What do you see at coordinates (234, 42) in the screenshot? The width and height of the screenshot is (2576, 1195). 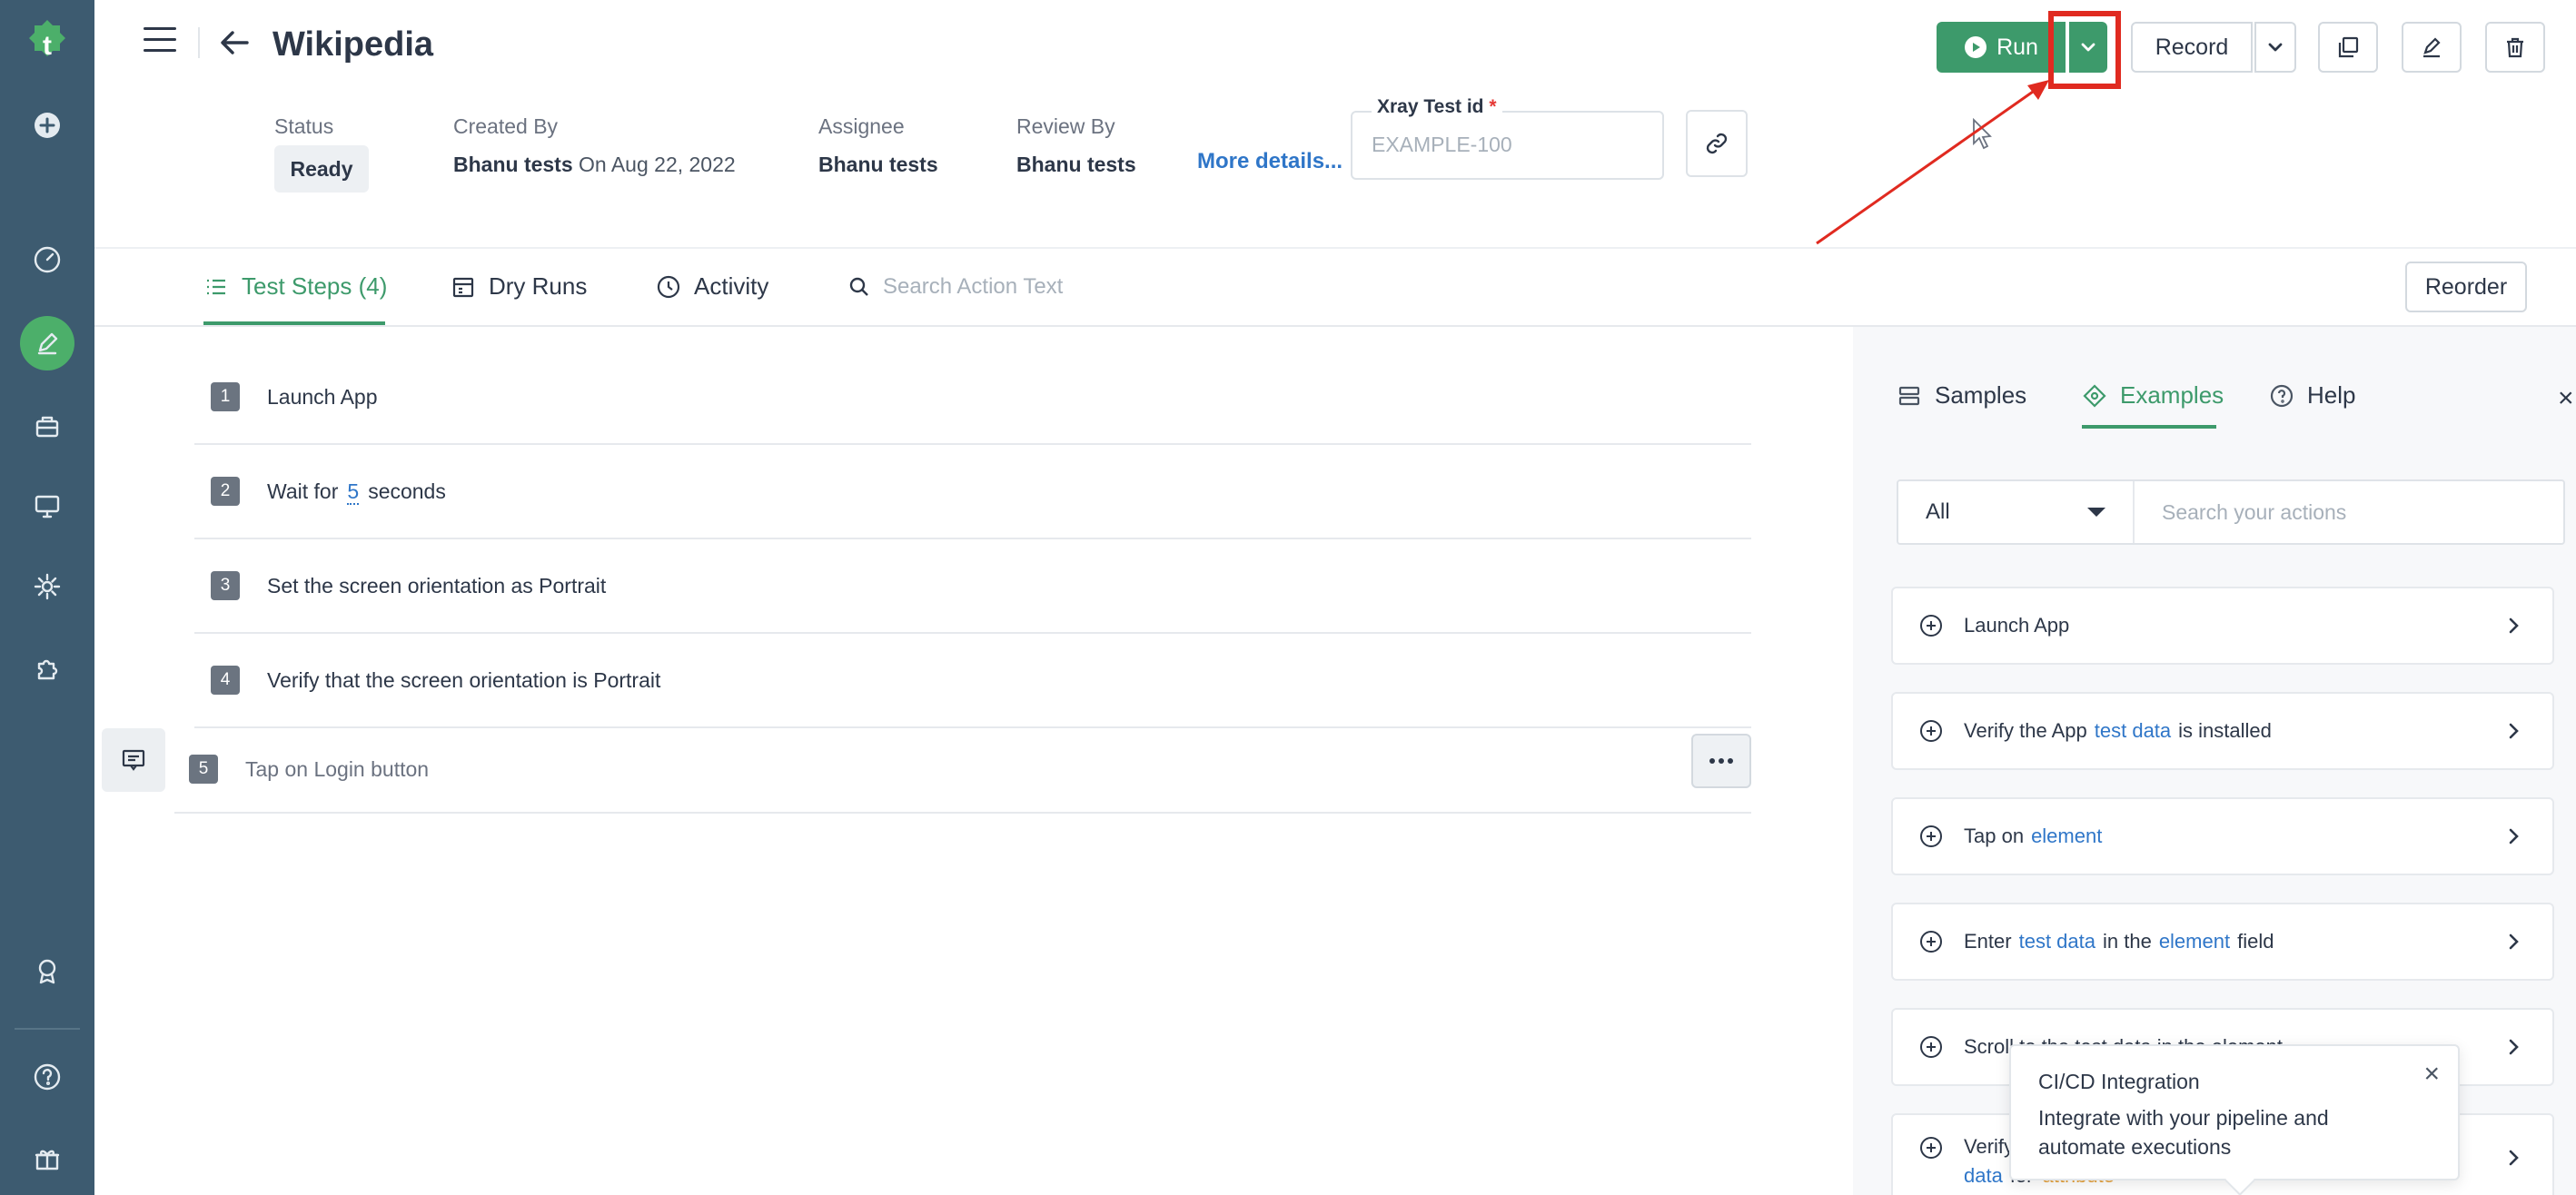 I see `back-arrow-icon` at bounding box center [234, 42].